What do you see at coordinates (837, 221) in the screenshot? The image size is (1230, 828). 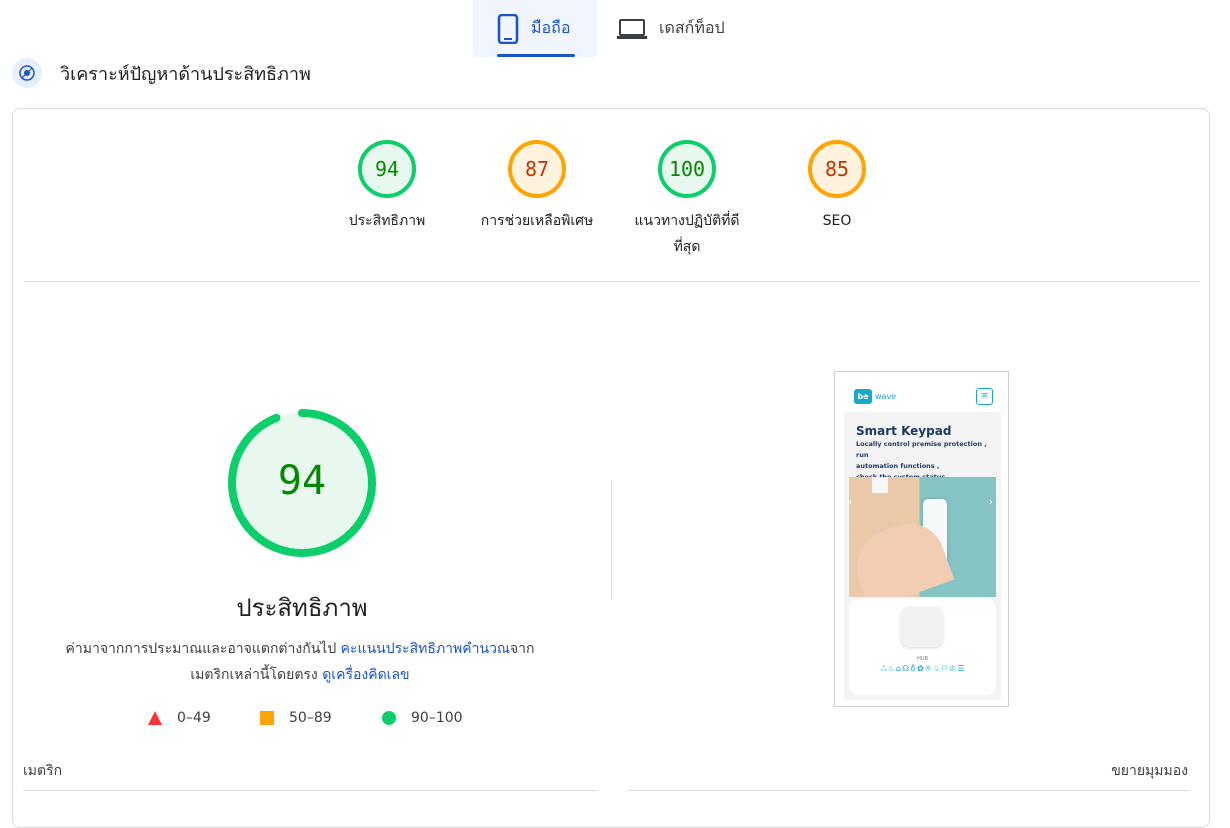 I see `score-label: SEO` at bounding box center [837, 221].